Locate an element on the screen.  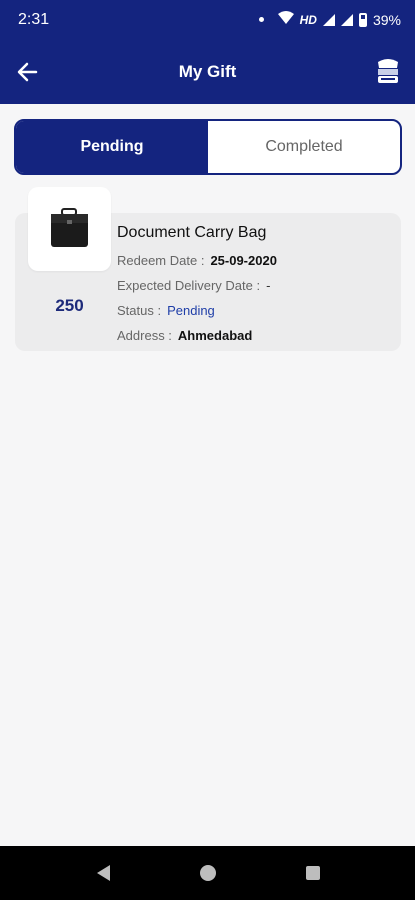
tab-bar: Pending Completed is located at coordinates (208, 147).